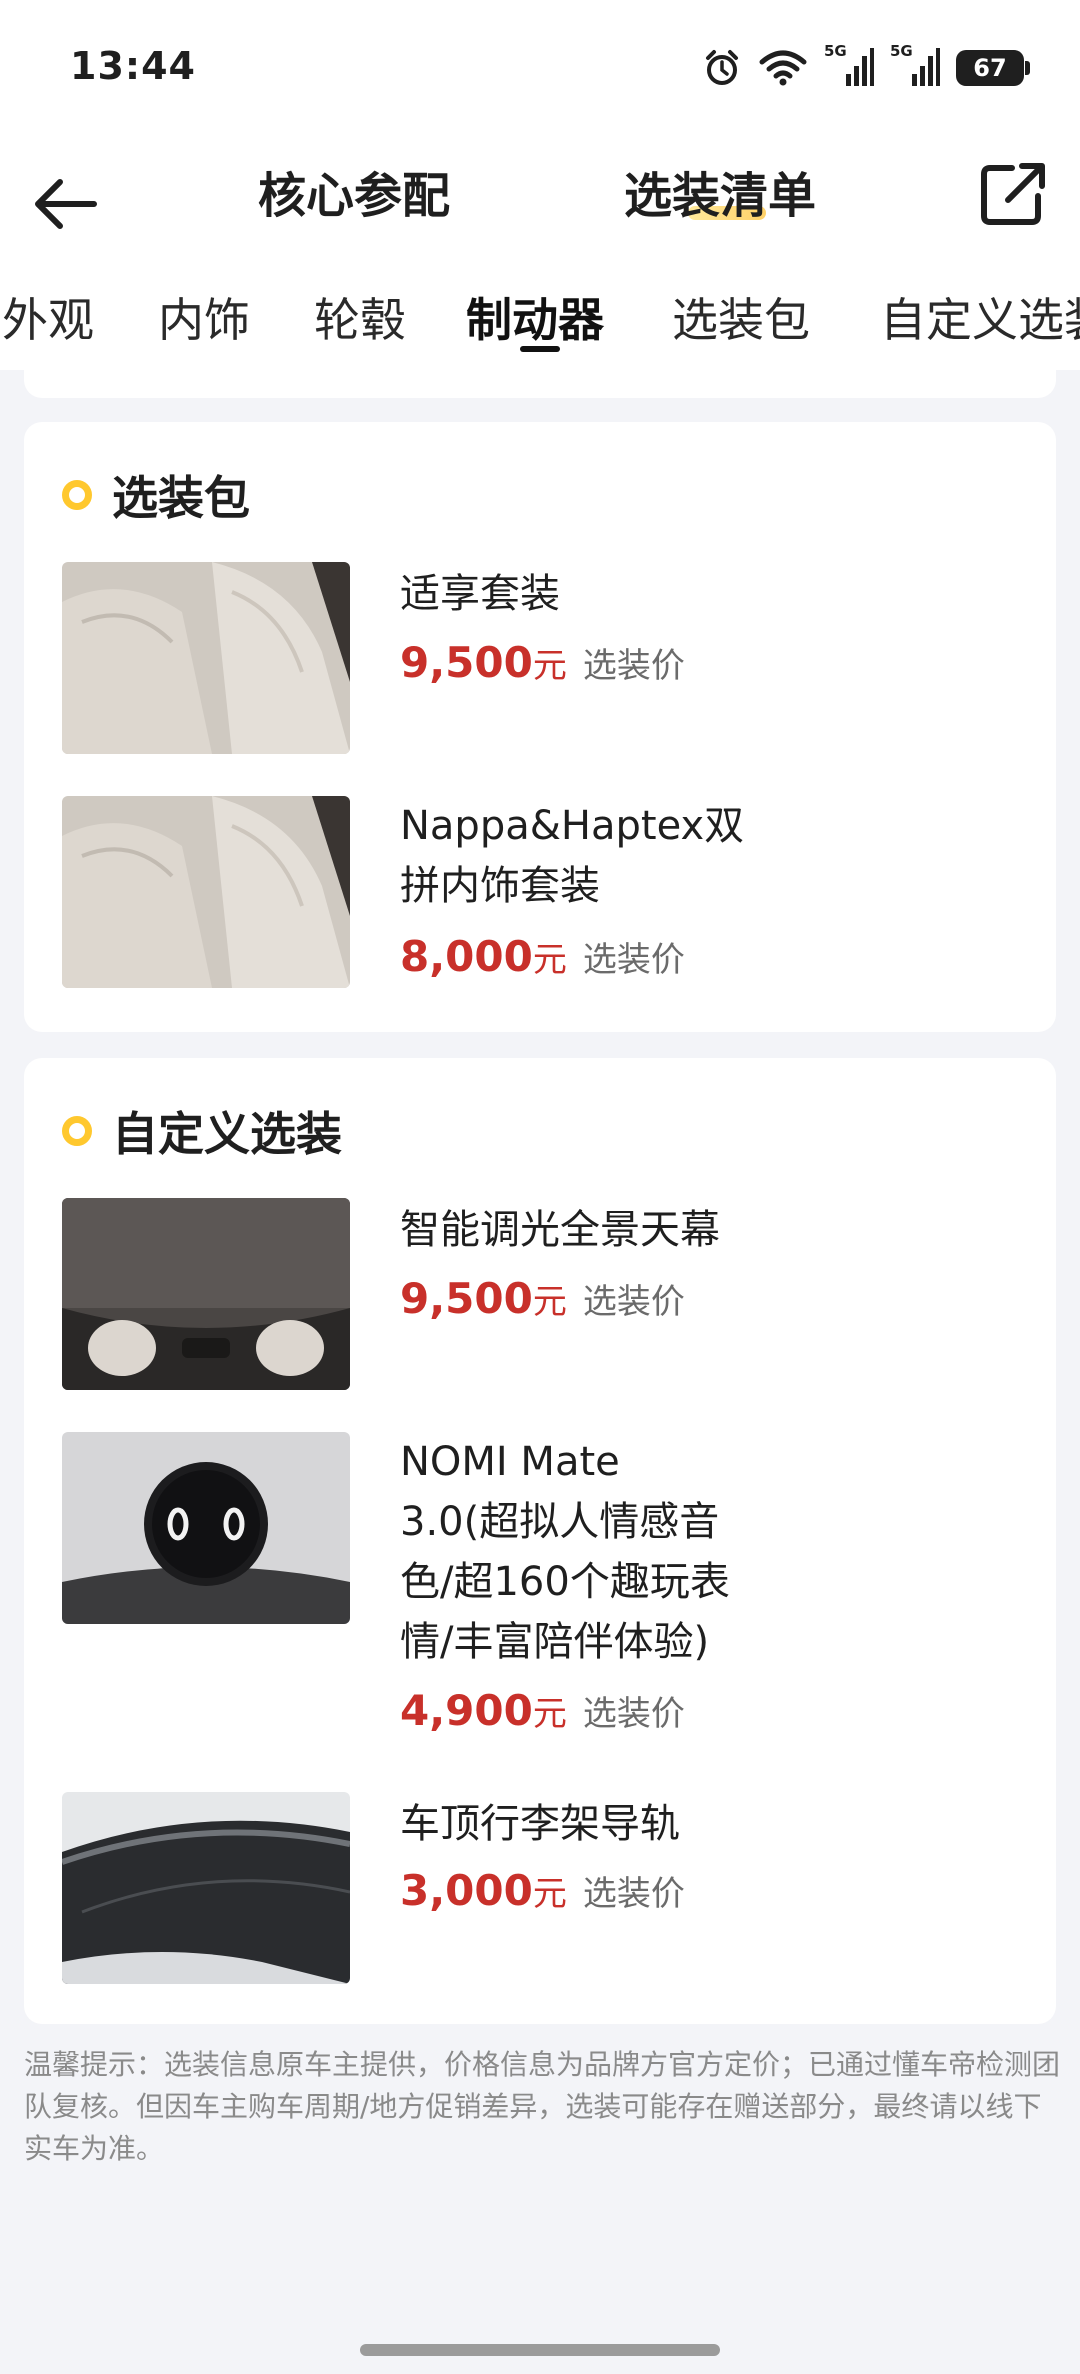 The height and width of the screenshot is (2374, 1080). Describe the element at coordinates (206, 1528) in the screenshot. I see `nomi-image` at that location.